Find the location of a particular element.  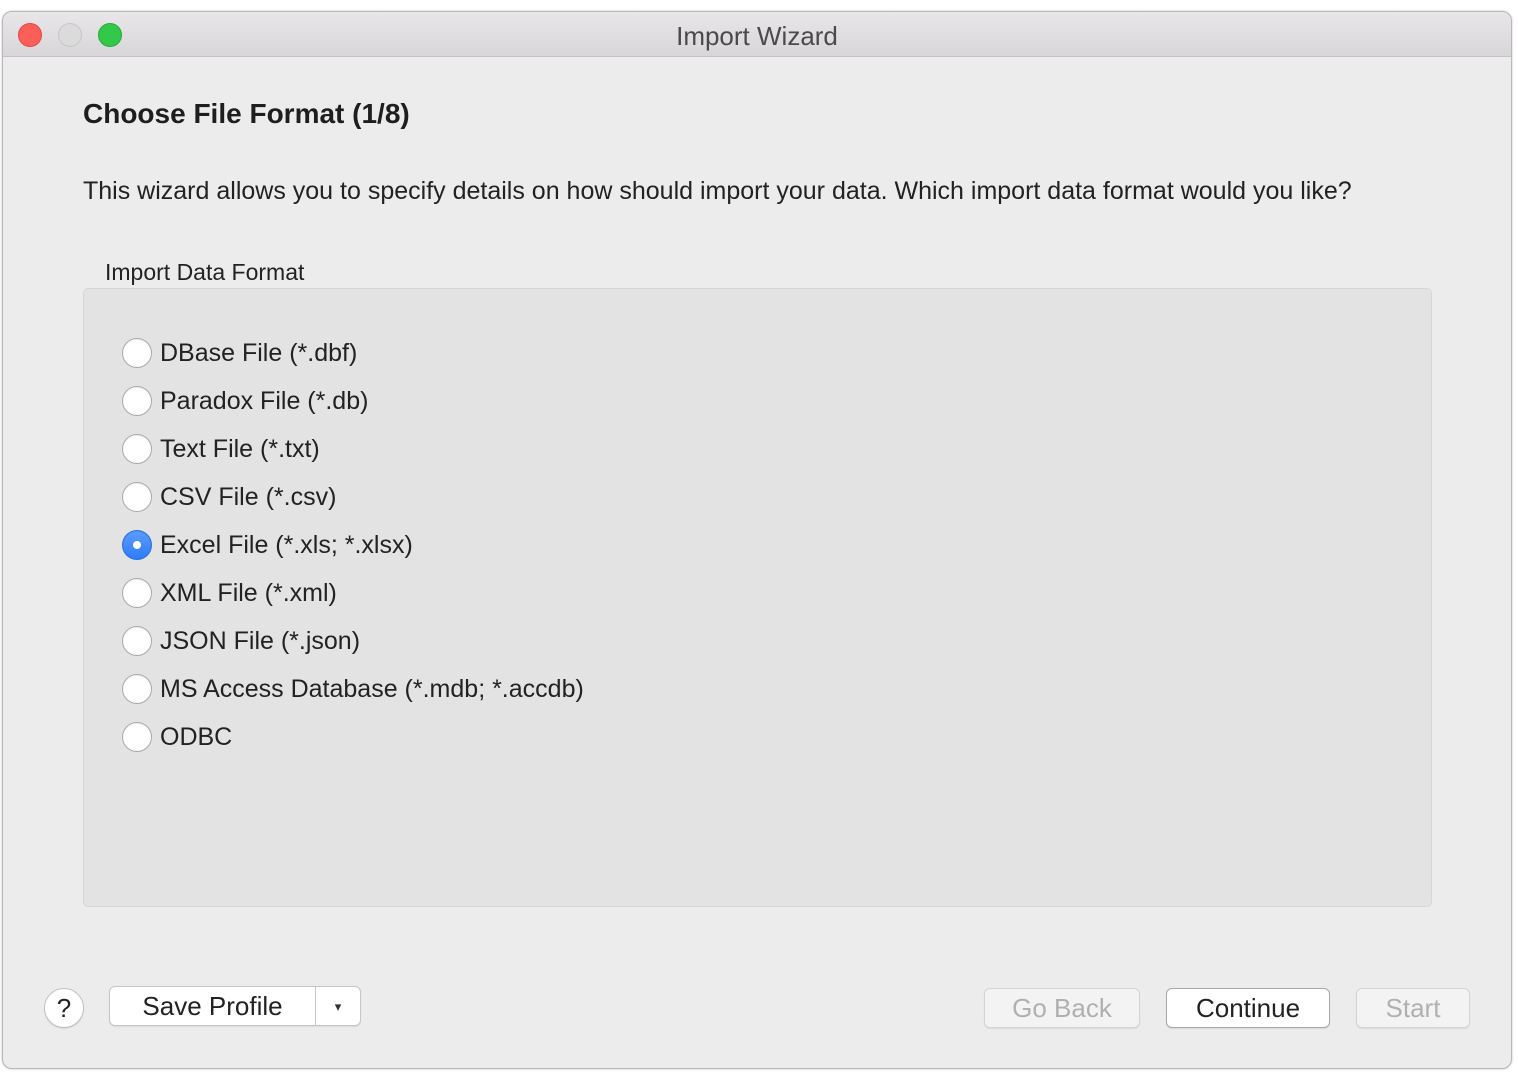

radio-label: CSV File (*.csv) is located at coordinates (248, 496).